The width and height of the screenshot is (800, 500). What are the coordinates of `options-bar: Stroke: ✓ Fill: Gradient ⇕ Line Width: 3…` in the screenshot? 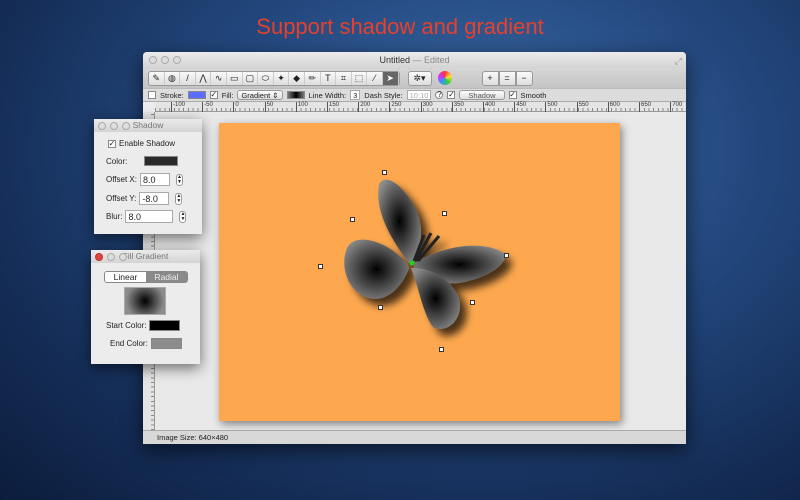 It's located at (414, 95).